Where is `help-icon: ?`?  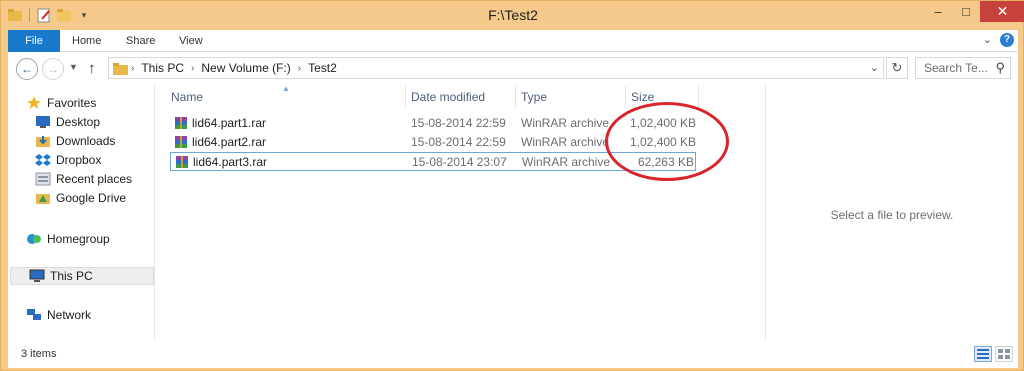
help-icon: ? is located at coordinates (1007, 40).